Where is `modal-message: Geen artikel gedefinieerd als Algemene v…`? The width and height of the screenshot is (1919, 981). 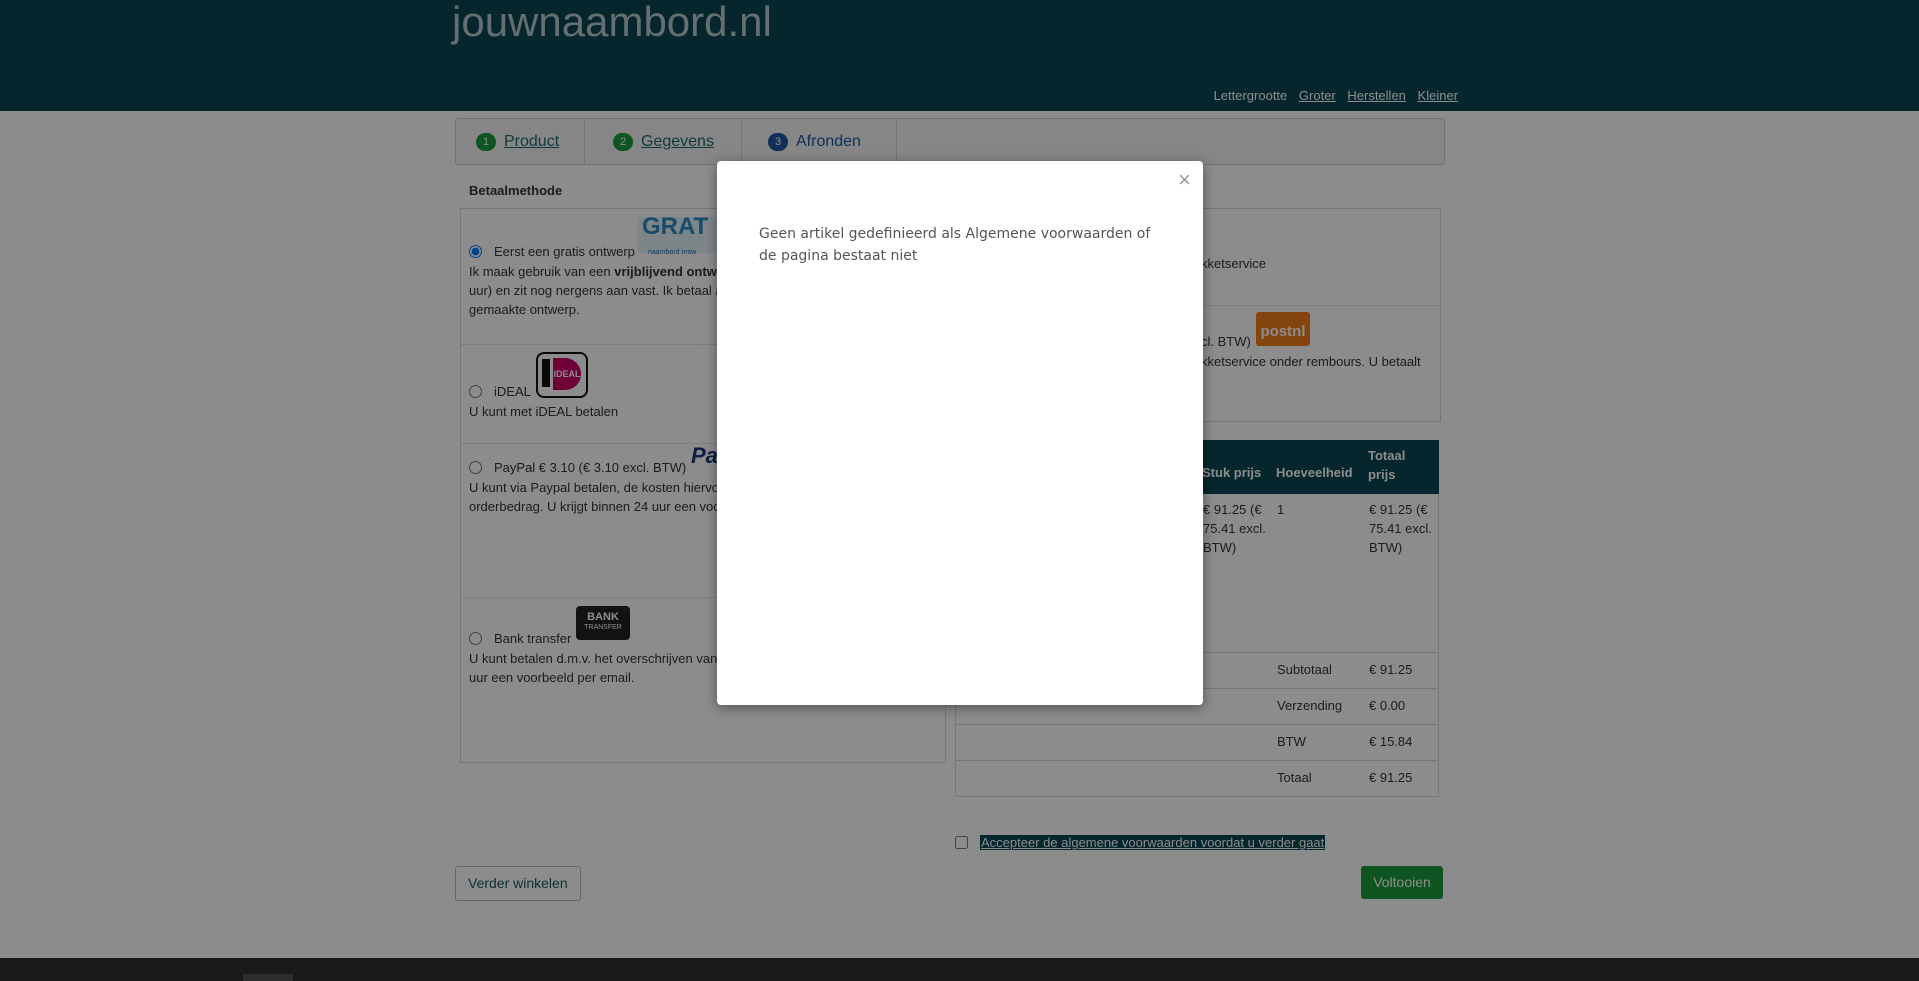
modal-message: Geen artikel gedefinieerd als Algemene v… is located at coordinates (955, 245).